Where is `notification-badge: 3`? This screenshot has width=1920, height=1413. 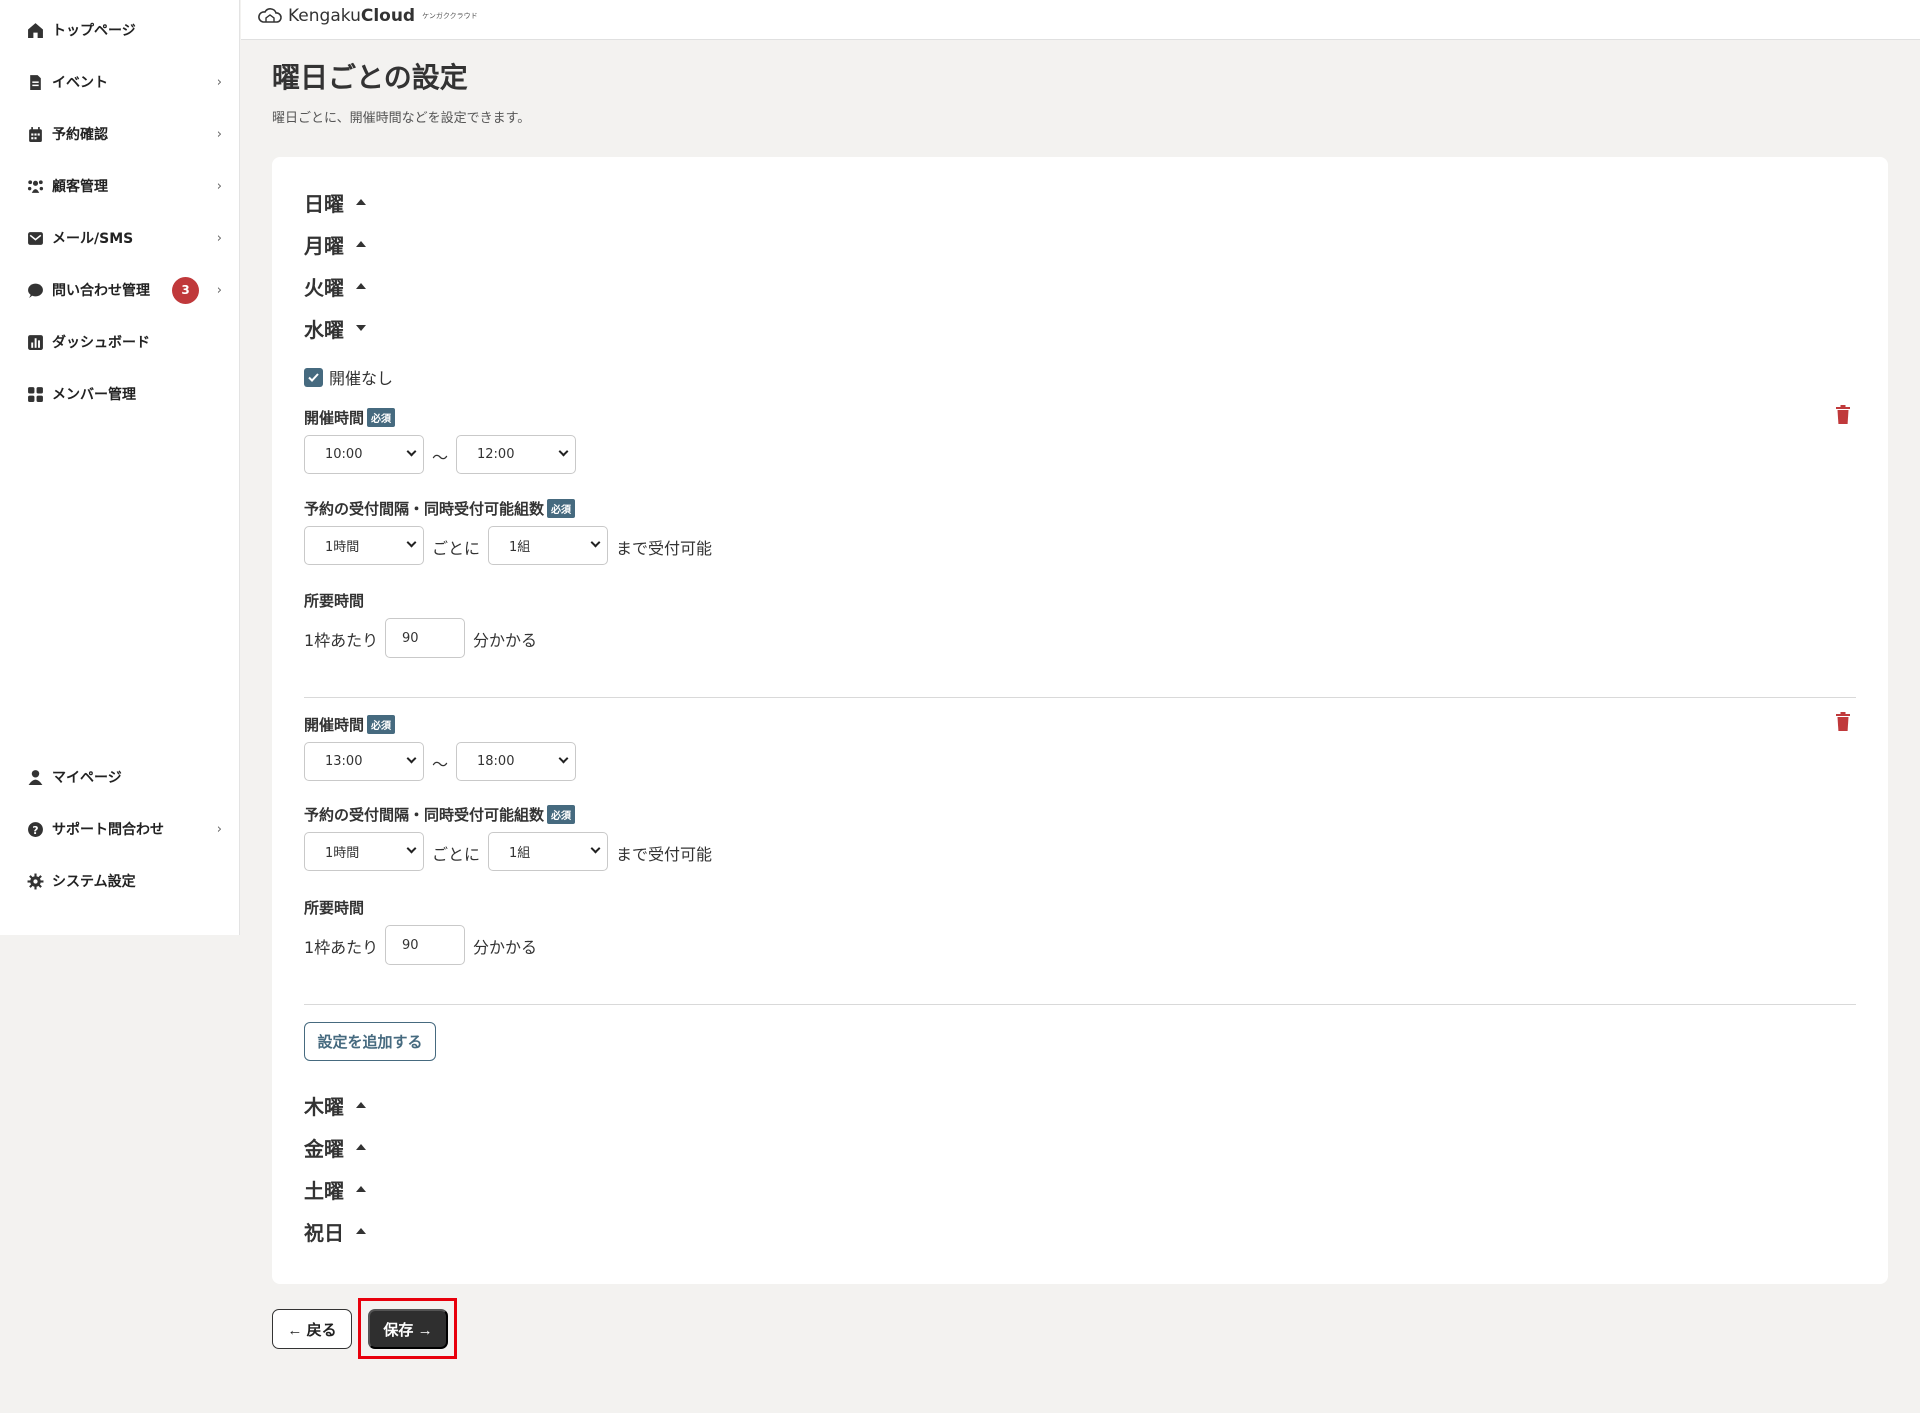 notification-badge: 3 is located at coordinates (185, 290).